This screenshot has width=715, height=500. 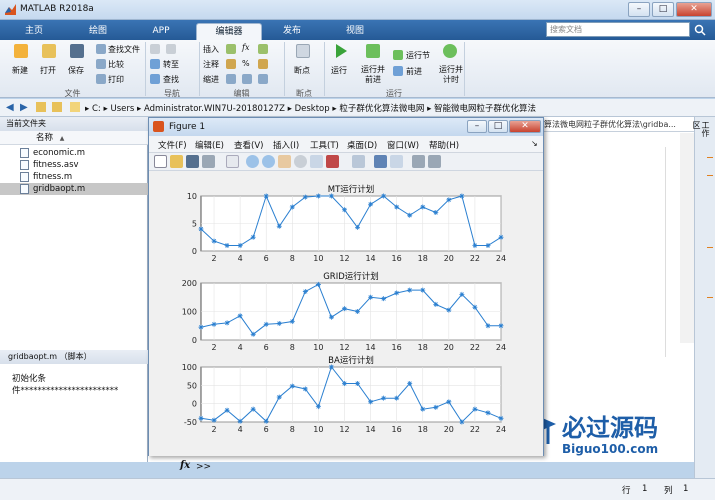 What do you see at coordinates (450, 51) in the screenshot?
I see `run-time-icon` at bounding box center [450, 51].